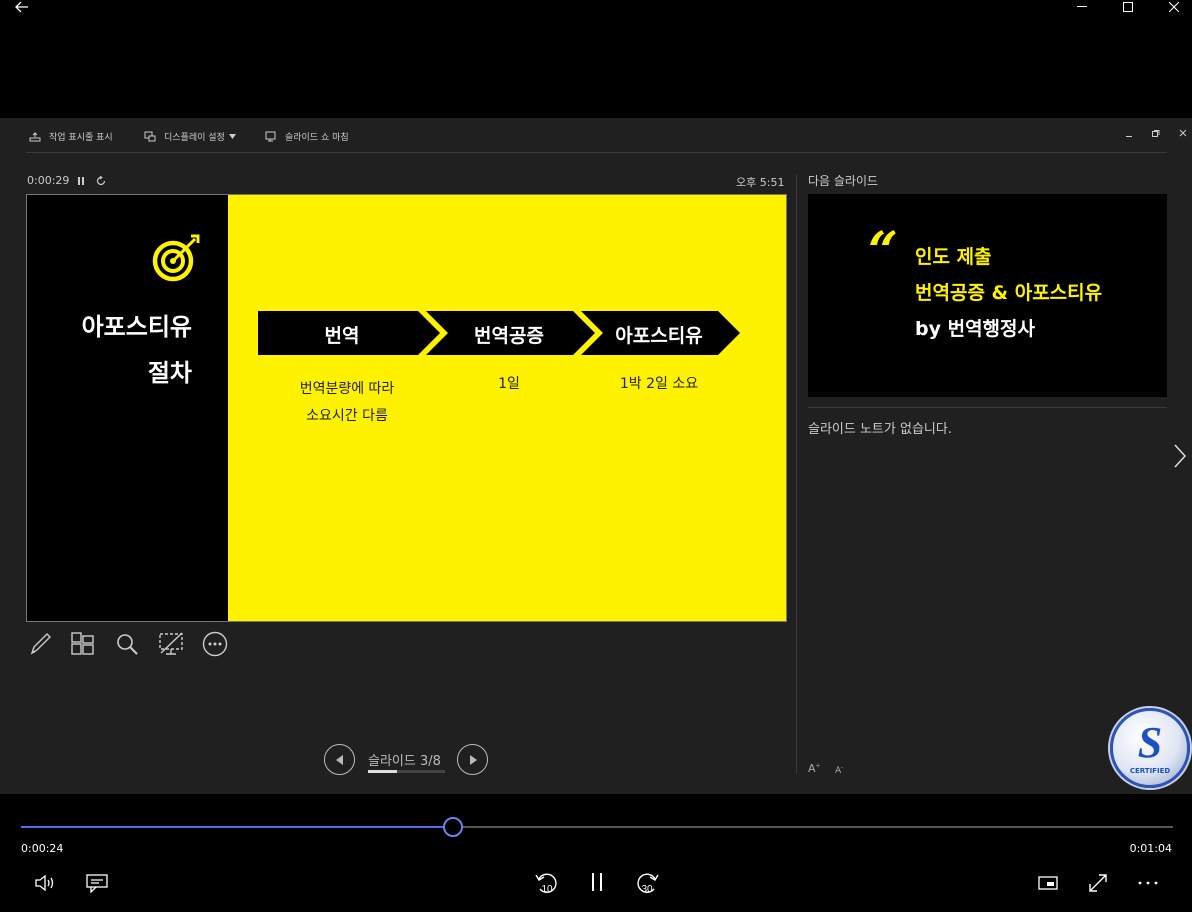  I want to click on overlay-next-button, so click(1180, 456).